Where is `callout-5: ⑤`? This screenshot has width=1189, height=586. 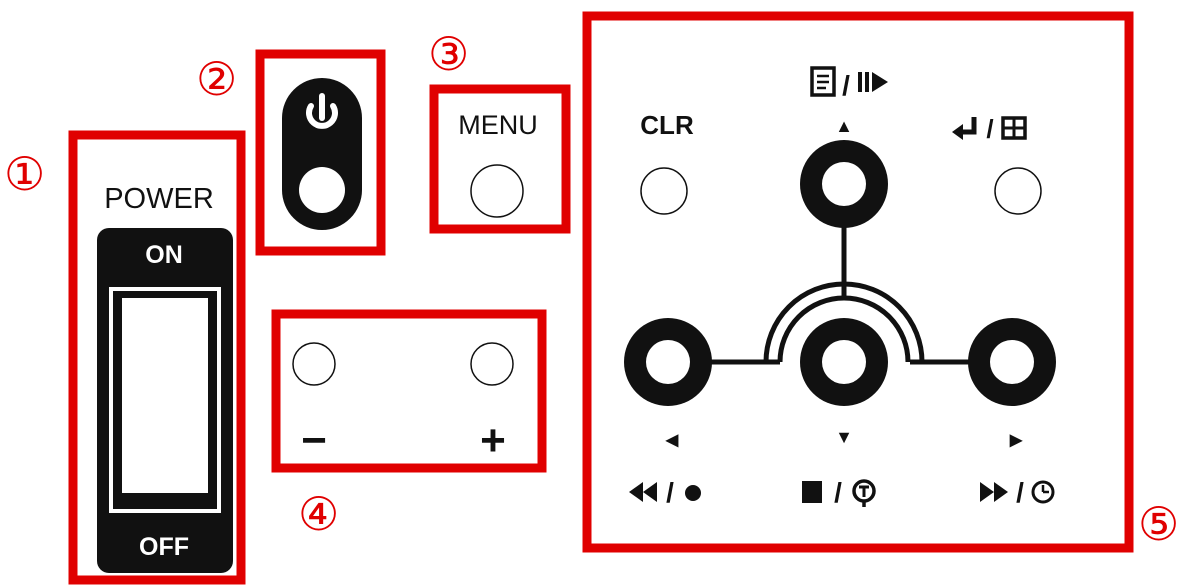 callout-5: ⑤ is located at coordinates (1158, 524).